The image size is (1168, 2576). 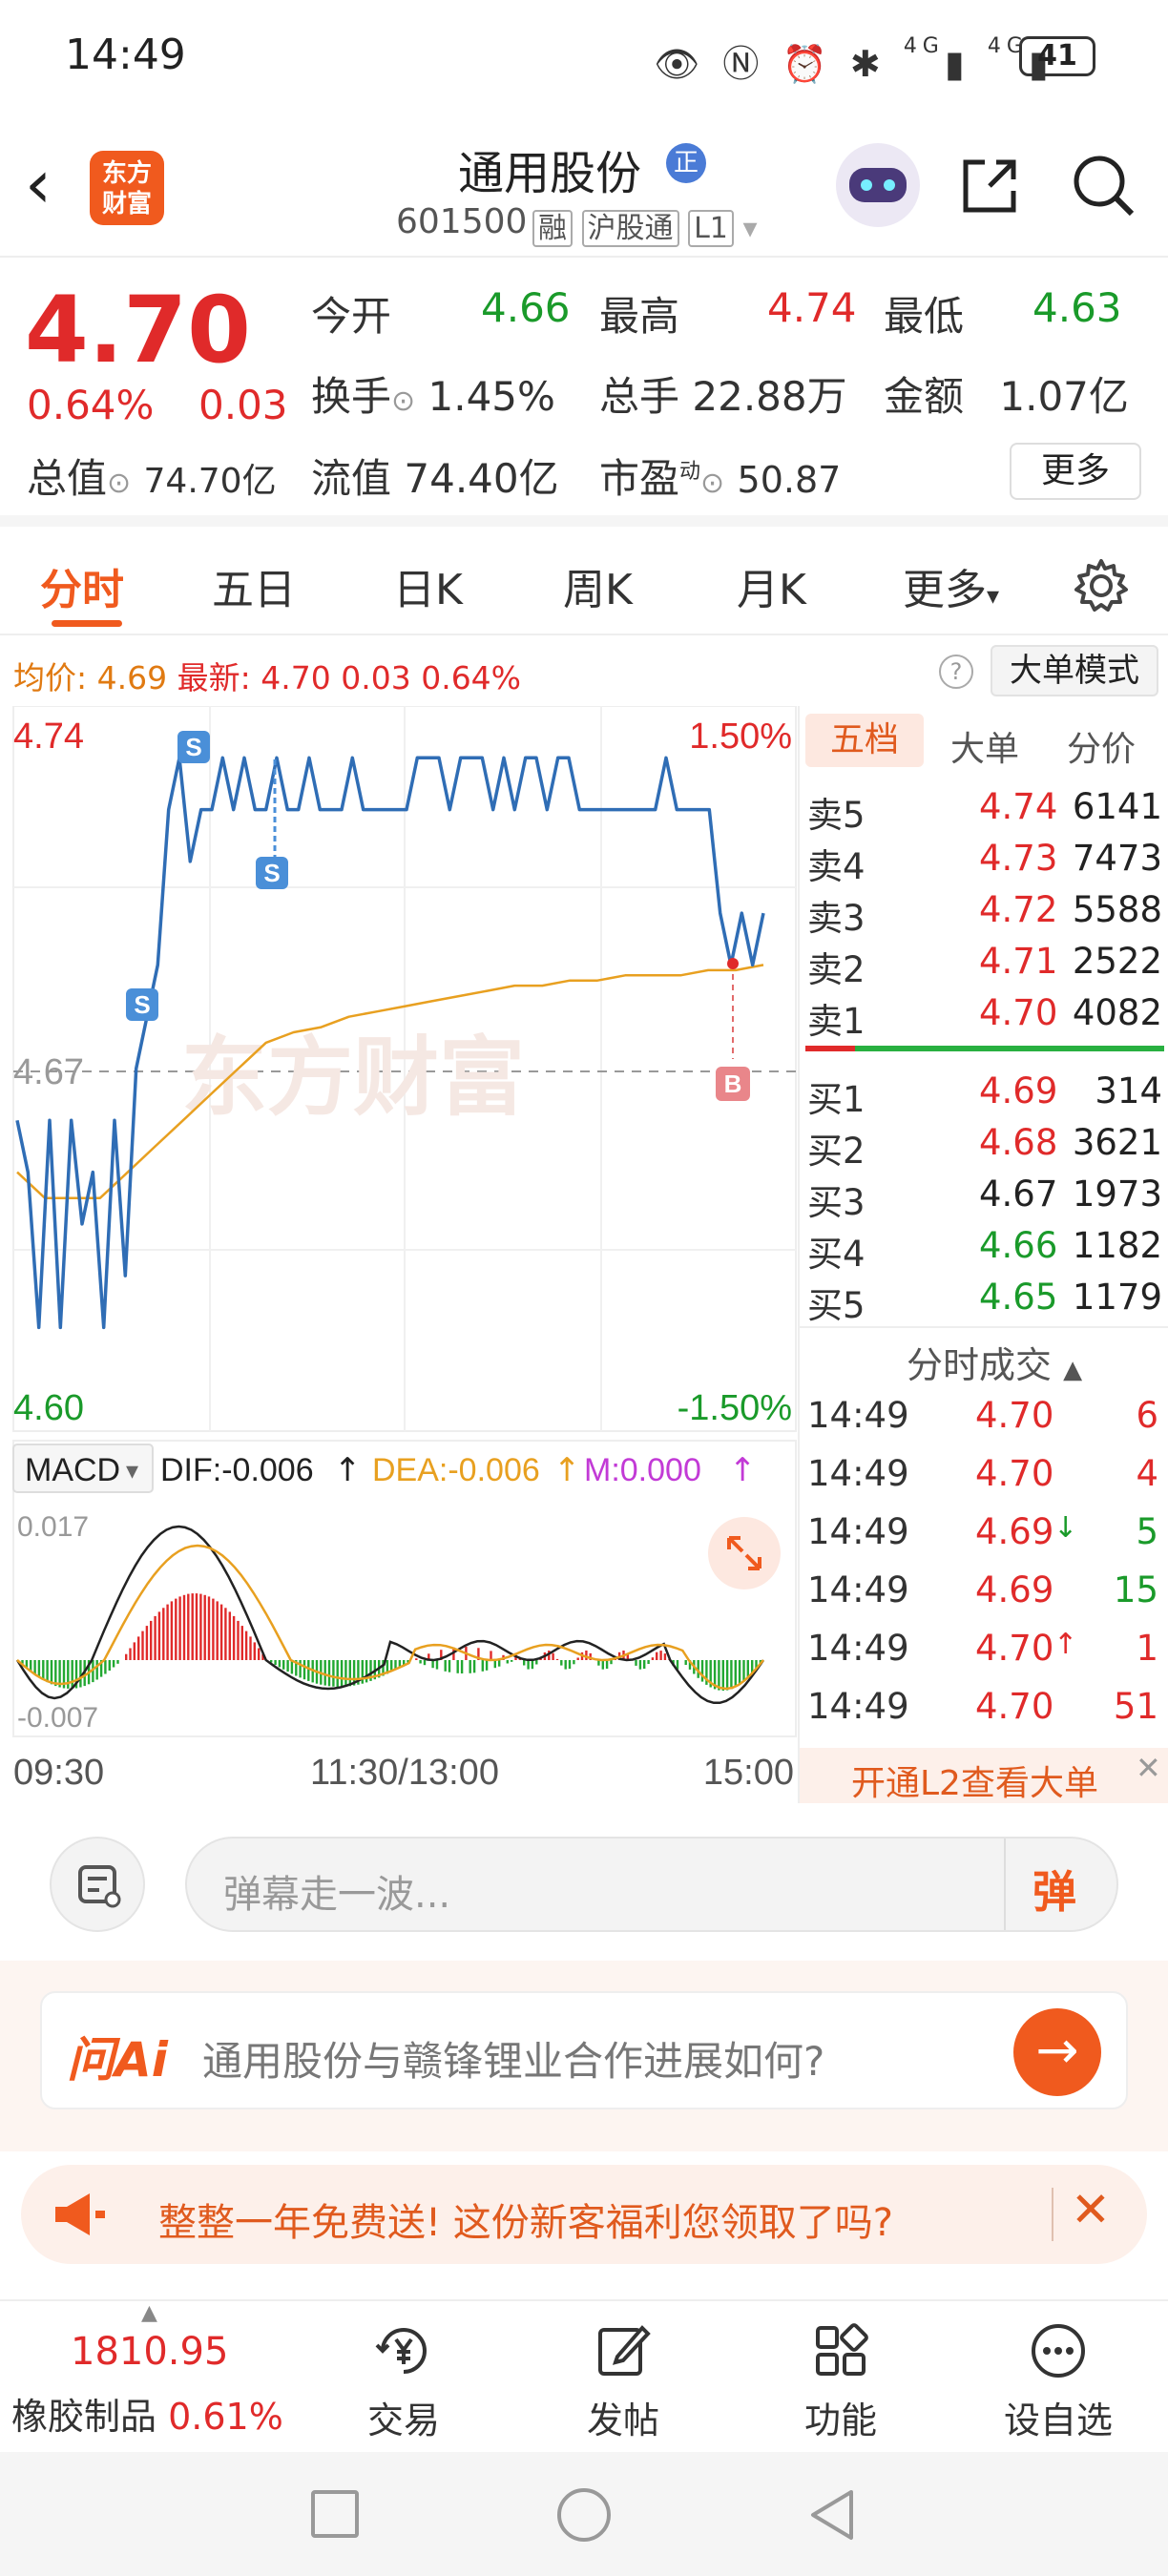 I want to click on tab-monthly-k: 月K, so click(x=771, y=585).